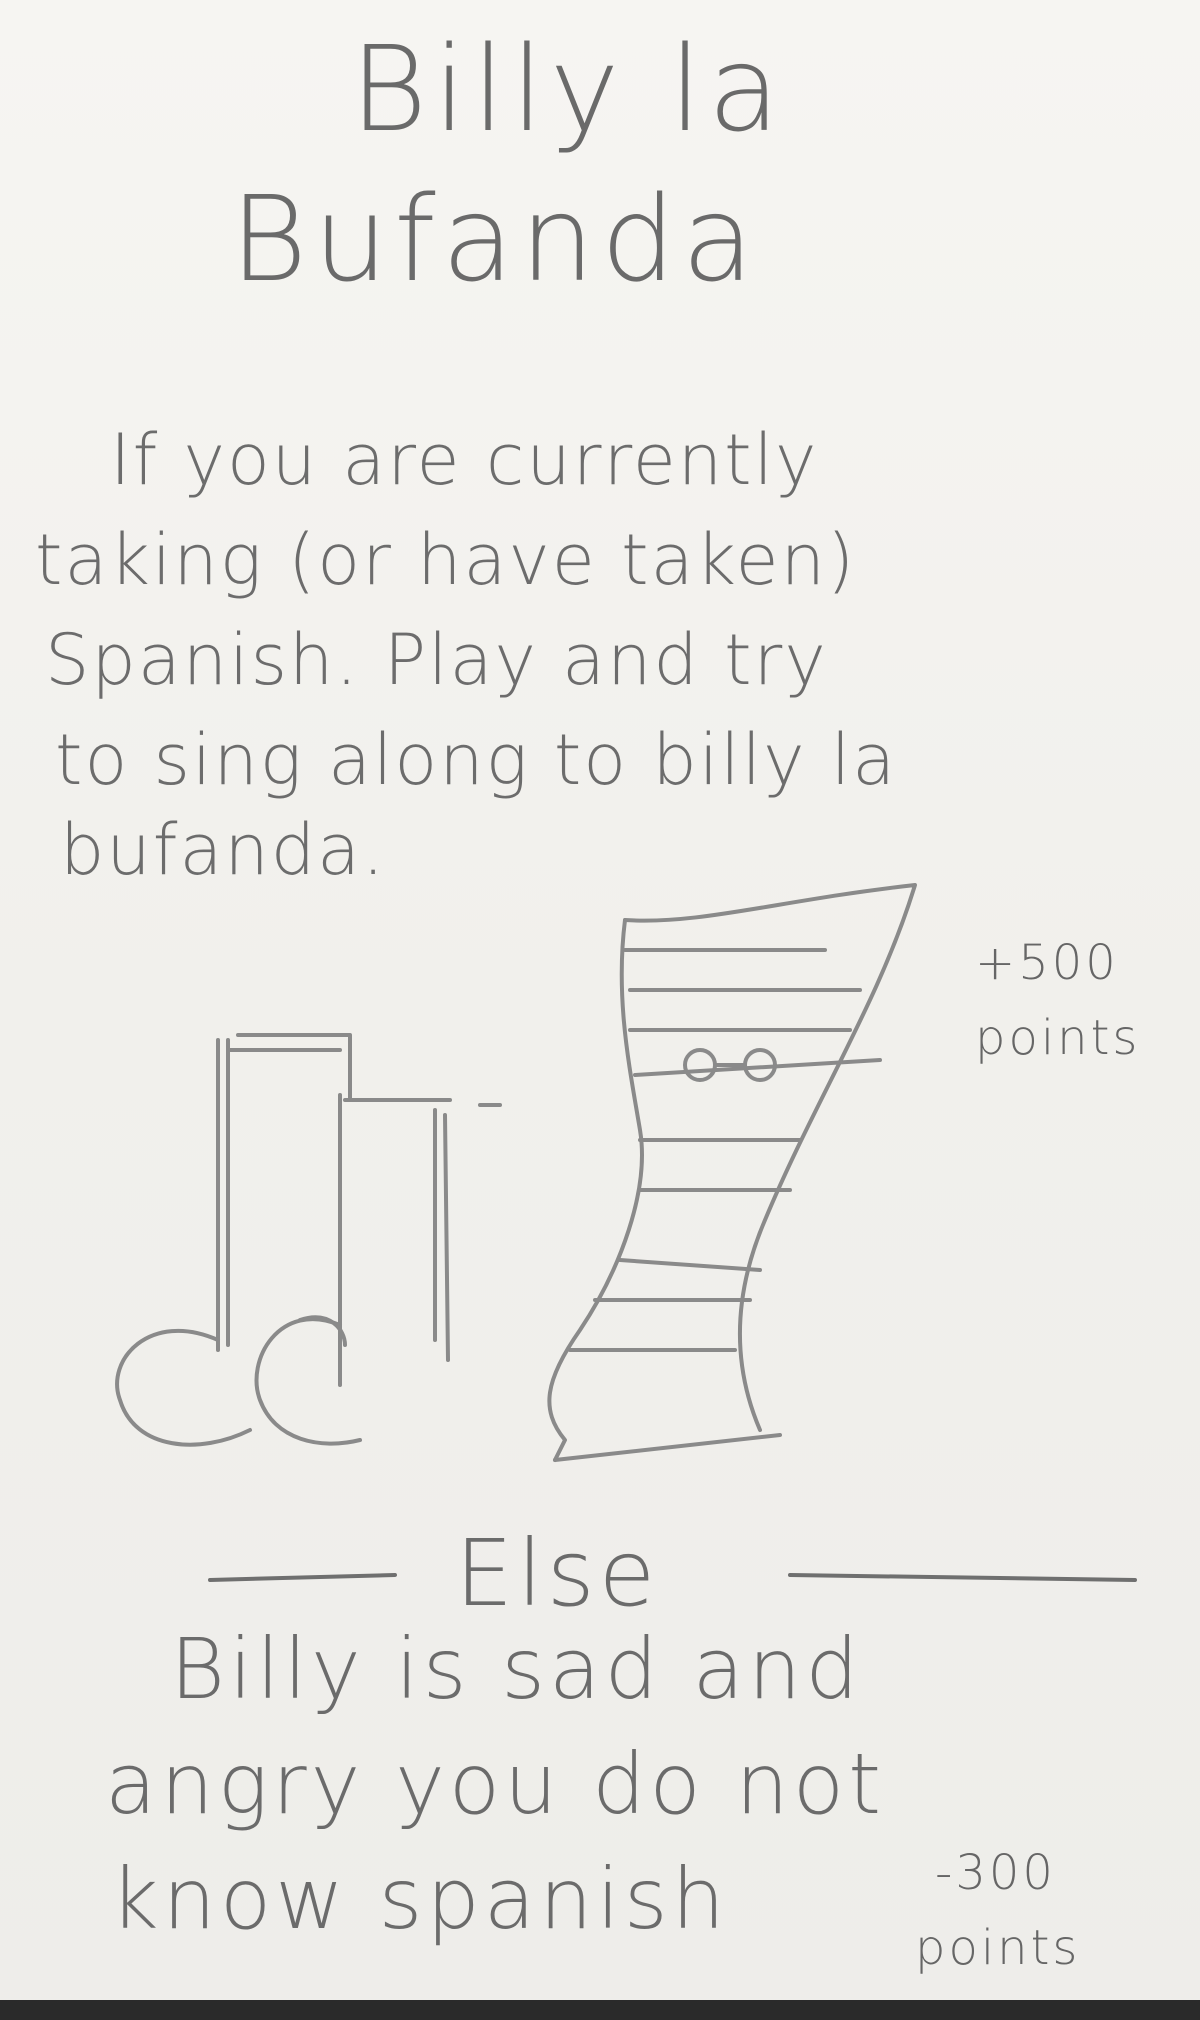 The width and height of the screenshot is (1200, 2020). I want to click on penalty-line-3: know spanish, so click(419, 1899).